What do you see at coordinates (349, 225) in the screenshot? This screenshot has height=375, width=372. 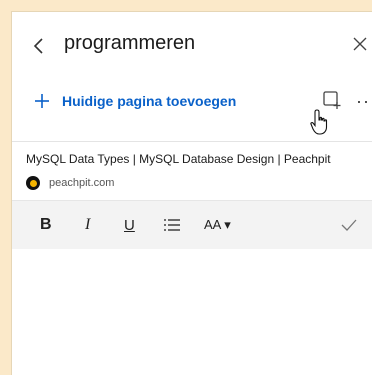 I see `checkmark-icon` at bounding box center [349, 225].